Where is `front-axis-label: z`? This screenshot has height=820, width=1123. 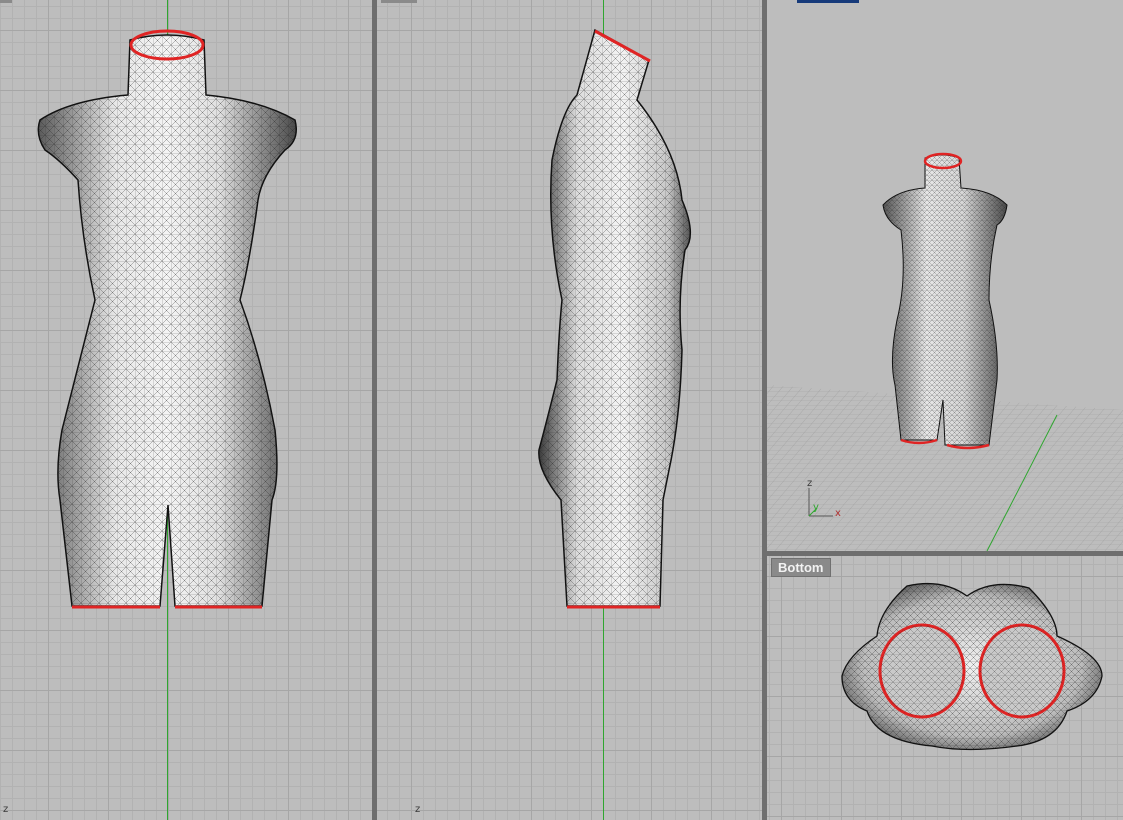 front-axis-label: z is located at coordinates (6, 809).